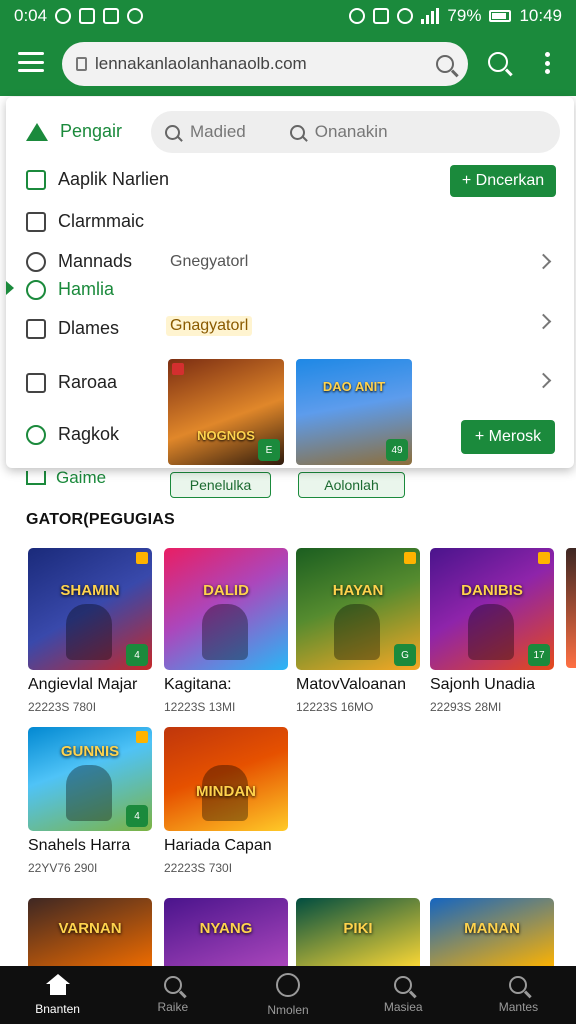 The image size is (576, 1024). Describe the element at coordinates (288, 985) in the screenshot. I see `circle-icon` at that location.